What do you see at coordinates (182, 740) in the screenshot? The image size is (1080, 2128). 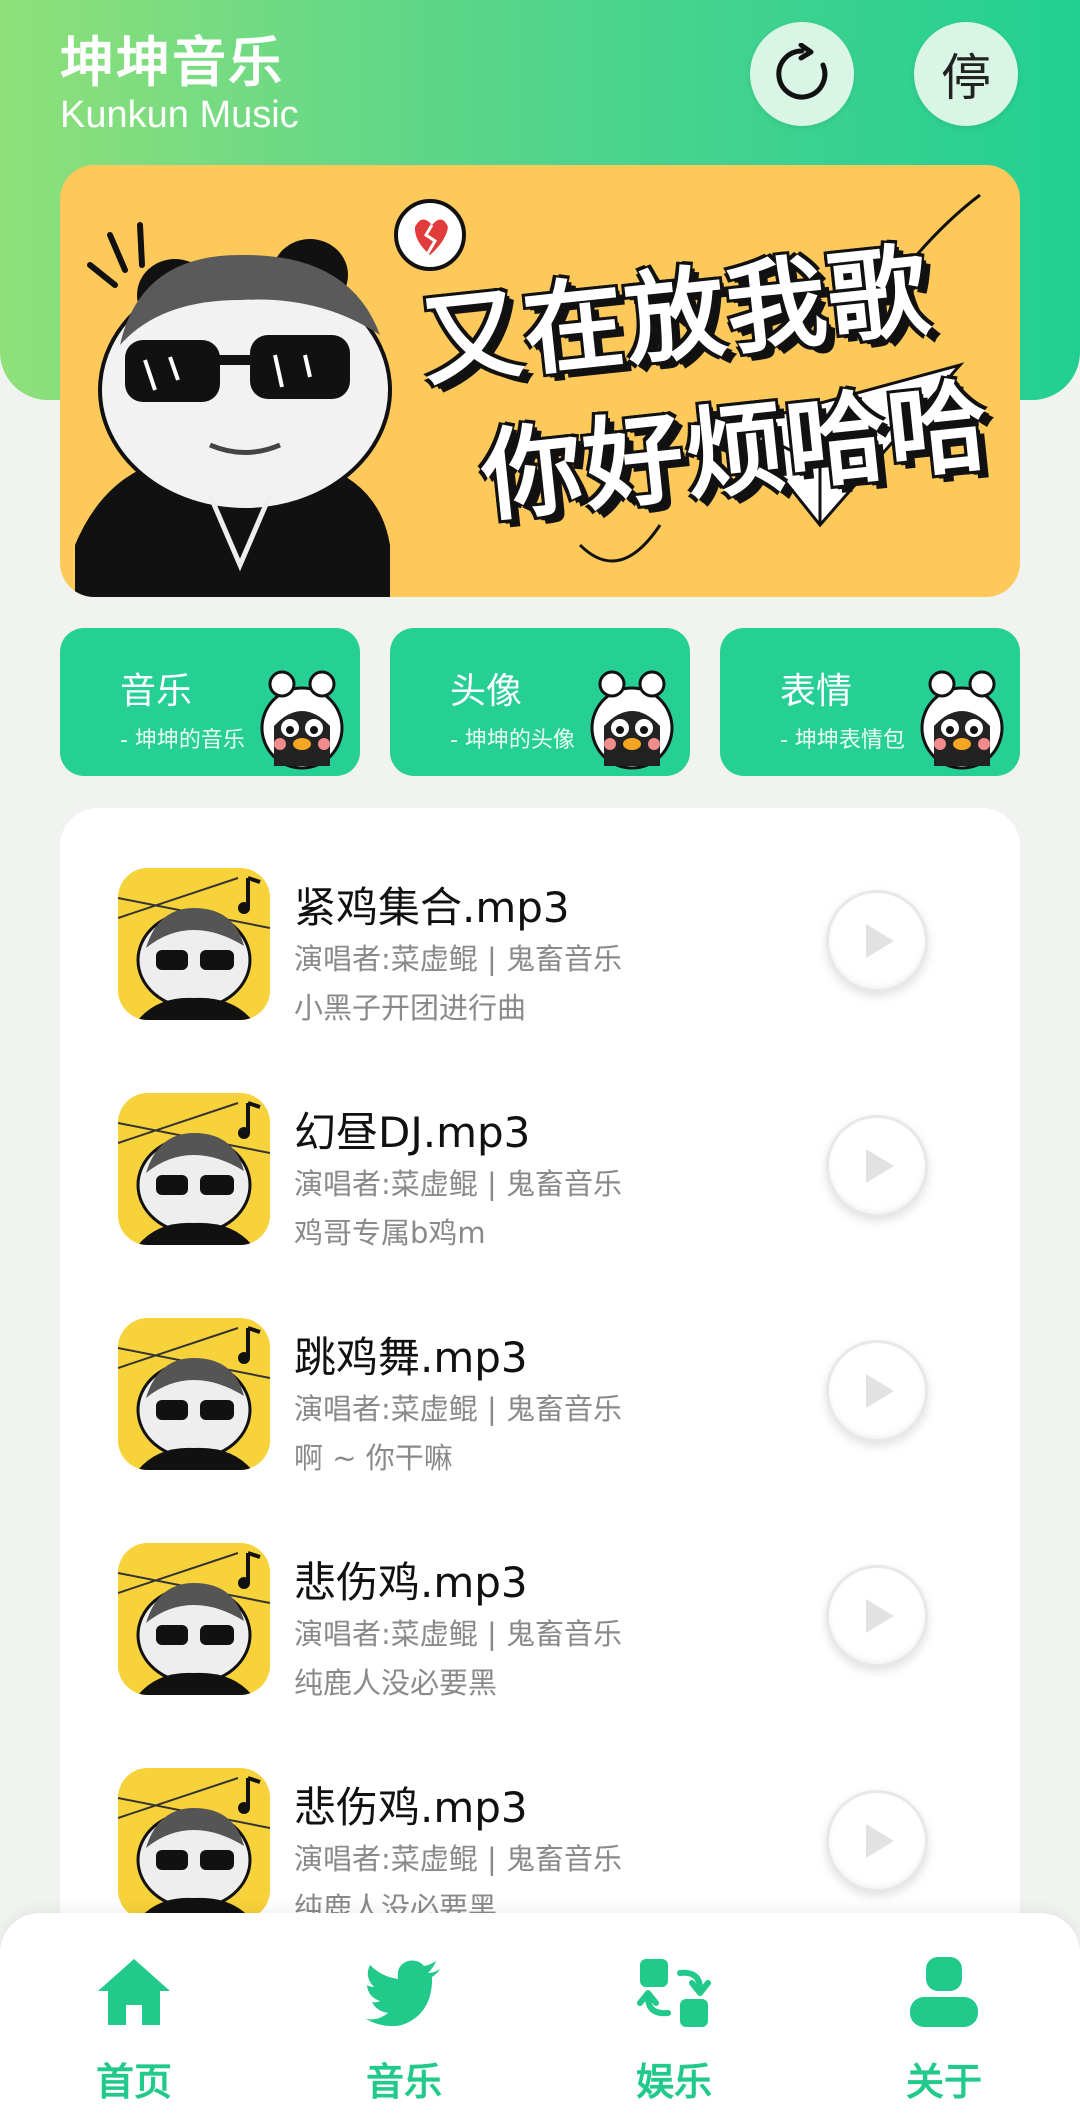 I see `category-subtitle: - 坤坤的音乐` at bounding box center [182, 740].